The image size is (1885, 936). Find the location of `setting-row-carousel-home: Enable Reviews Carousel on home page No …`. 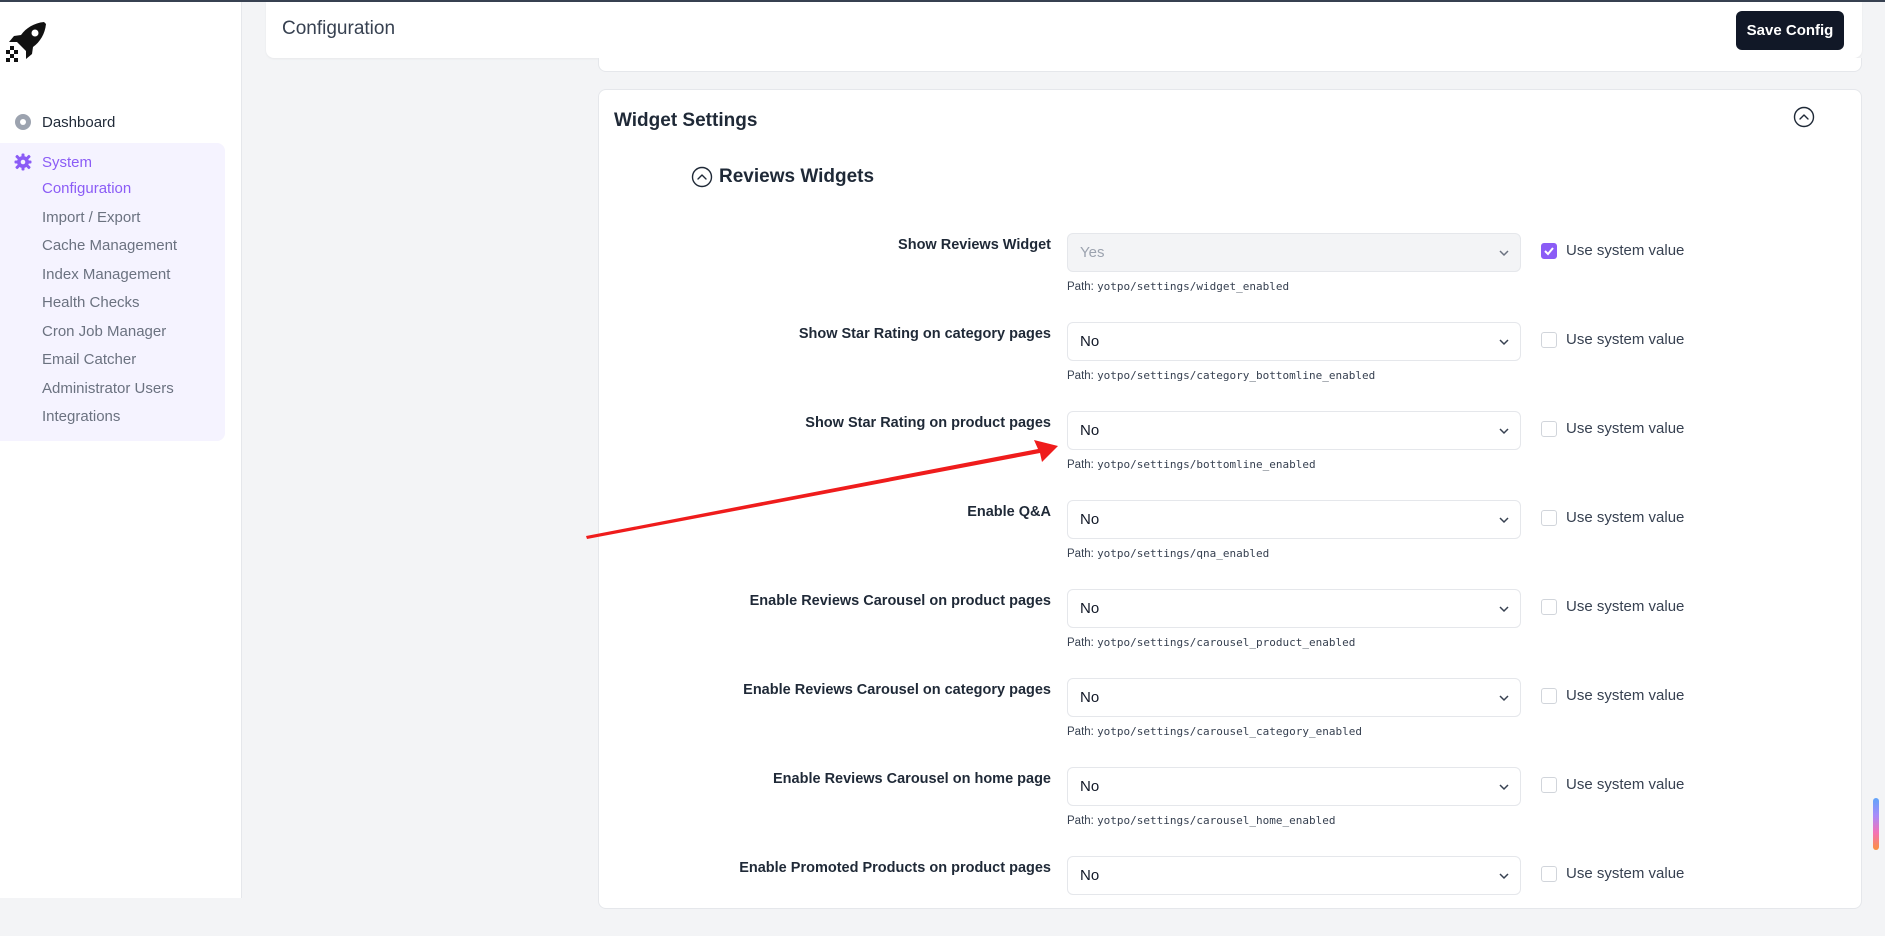

setting-row-carousel-home: Enable Reviews Carousel on home page No … is located at coordinates (1231, 807).